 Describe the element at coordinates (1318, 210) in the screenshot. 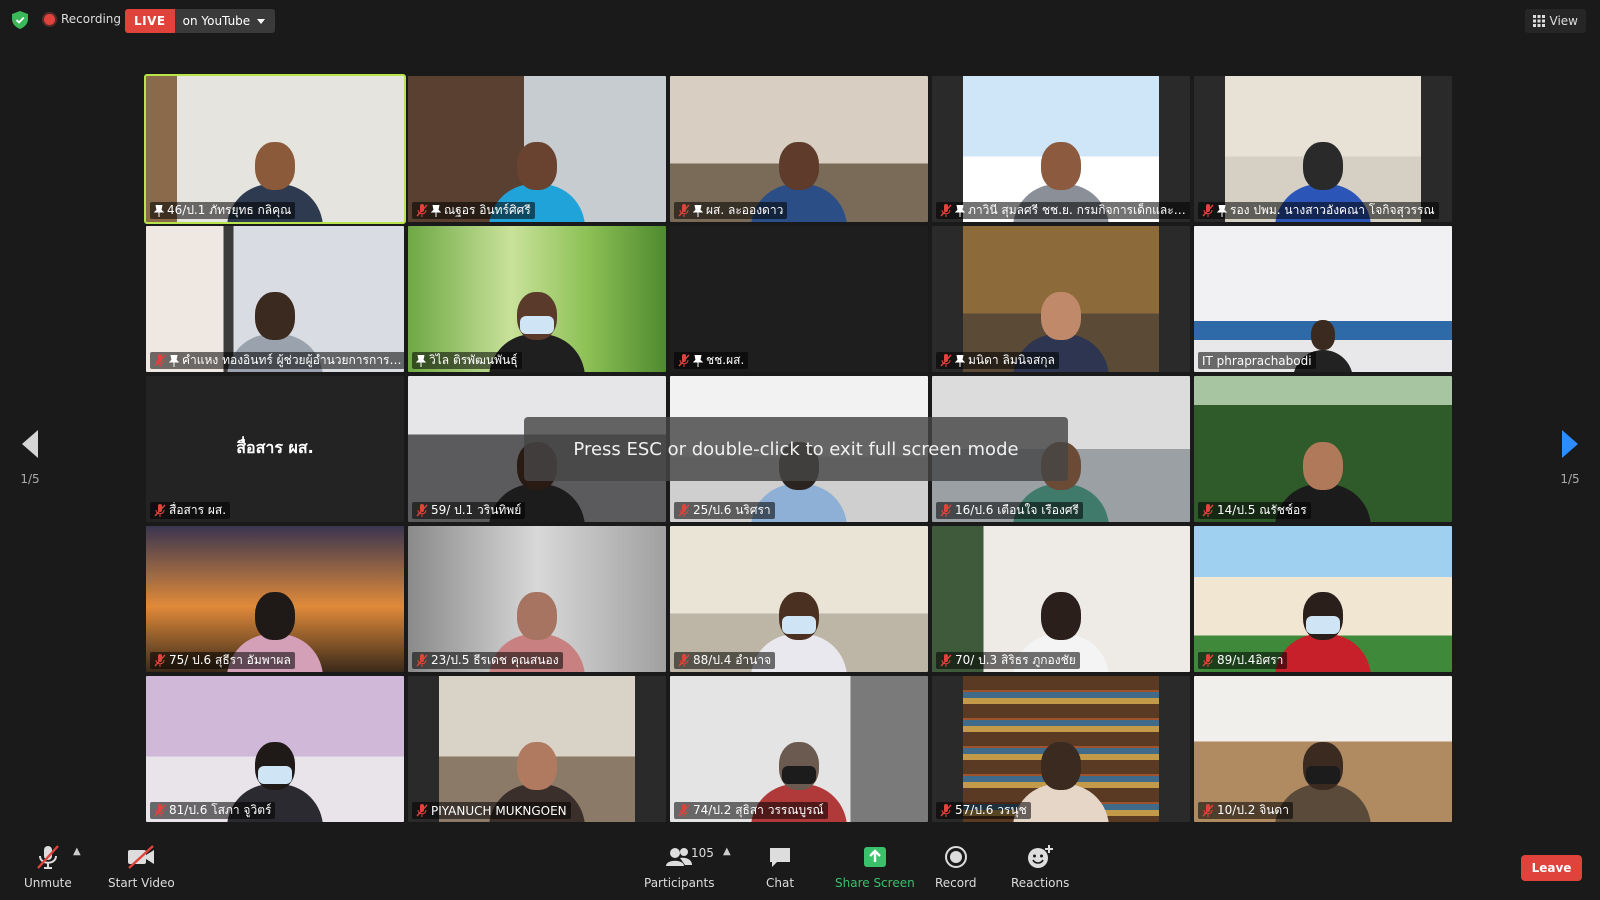

I see `participant-name-label: รอง ปพม. นางสาวอังคณา โจกิจสุวรรณ` at that location.